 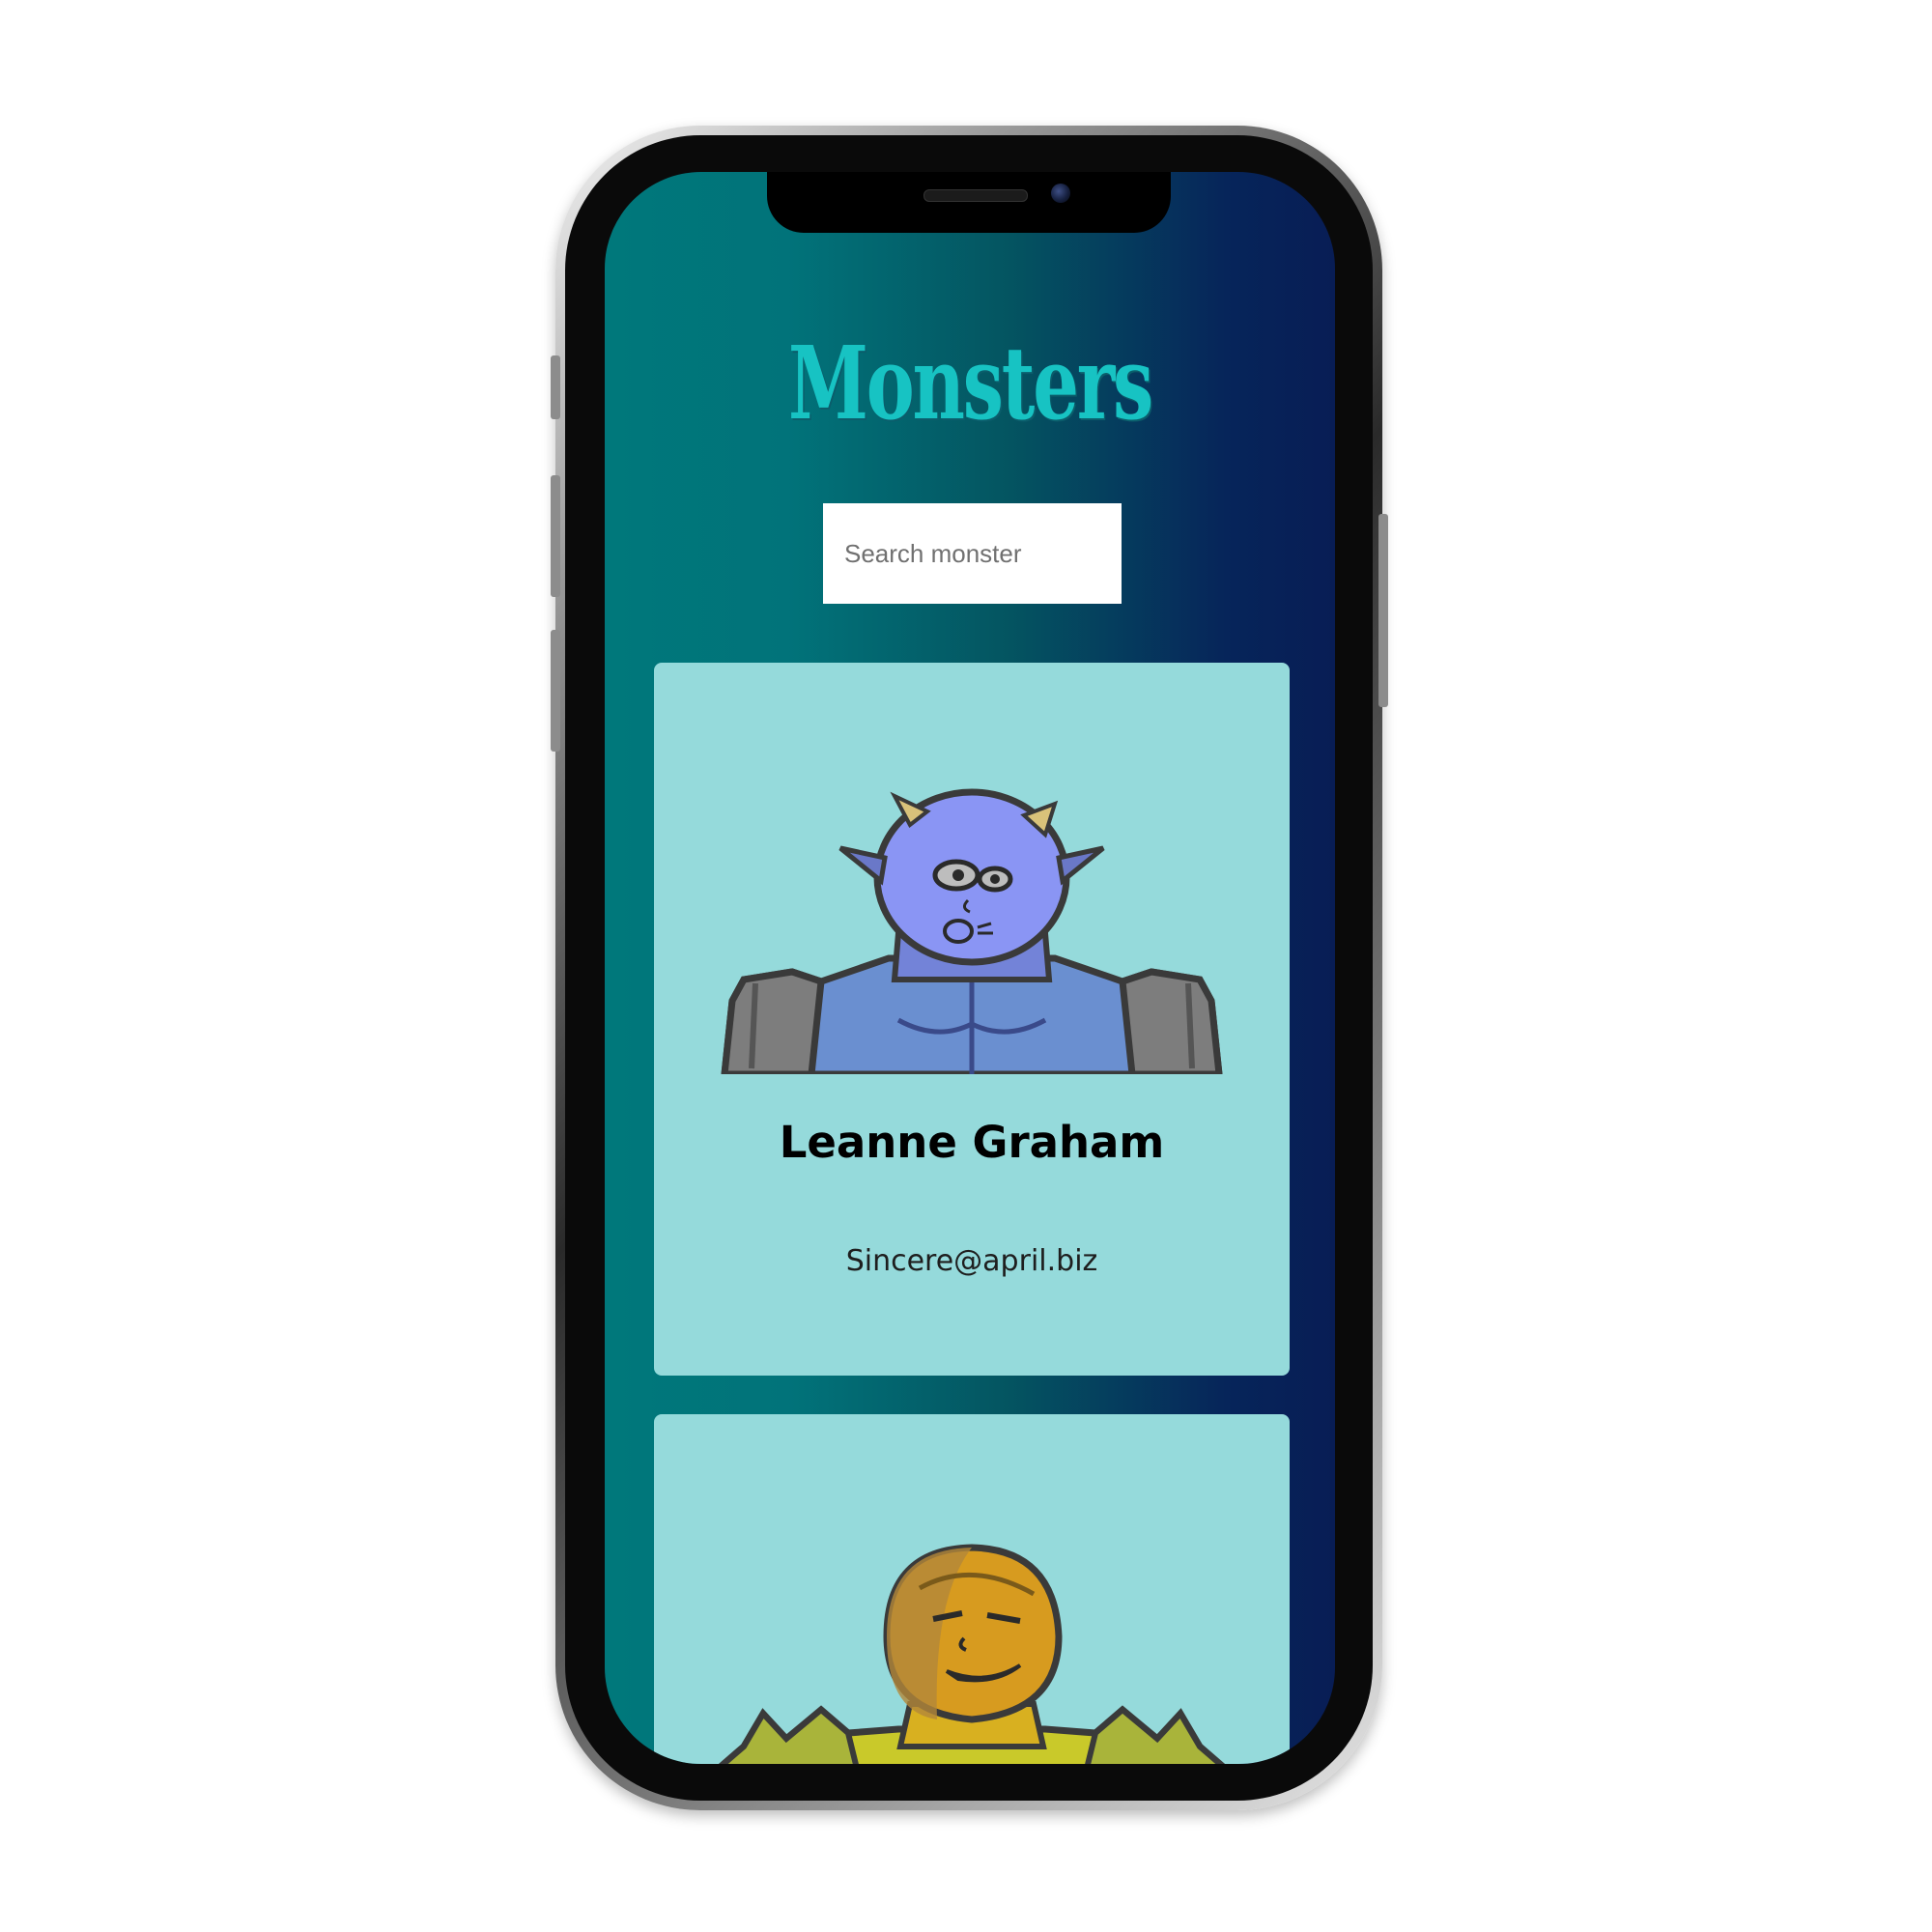 I want to click on app-title: Monsters, so click(x=970, y=382).